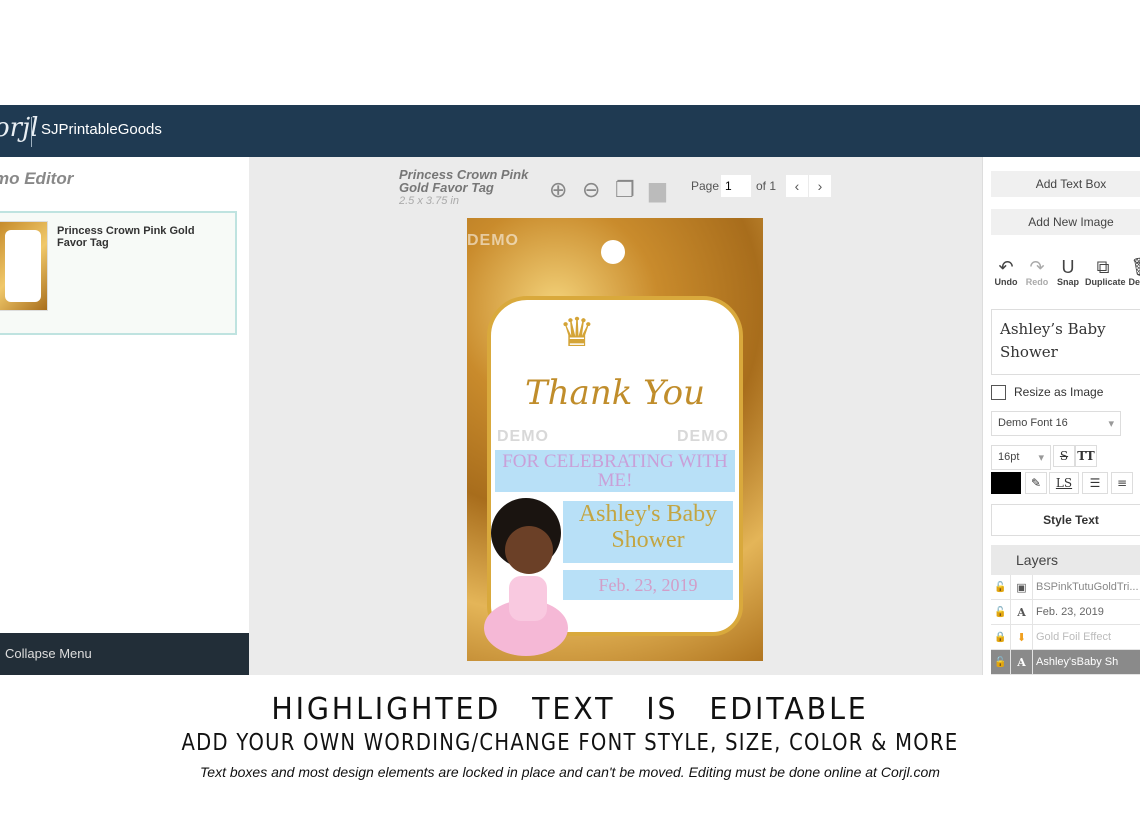 This screenshot has height=814, width=1140. What do you see at coordinates (1065, 637) in the screenshot?
I see `layer-item: 🔒 ⬇ Gold Foil Effect` at bounding box center [1065, 637].